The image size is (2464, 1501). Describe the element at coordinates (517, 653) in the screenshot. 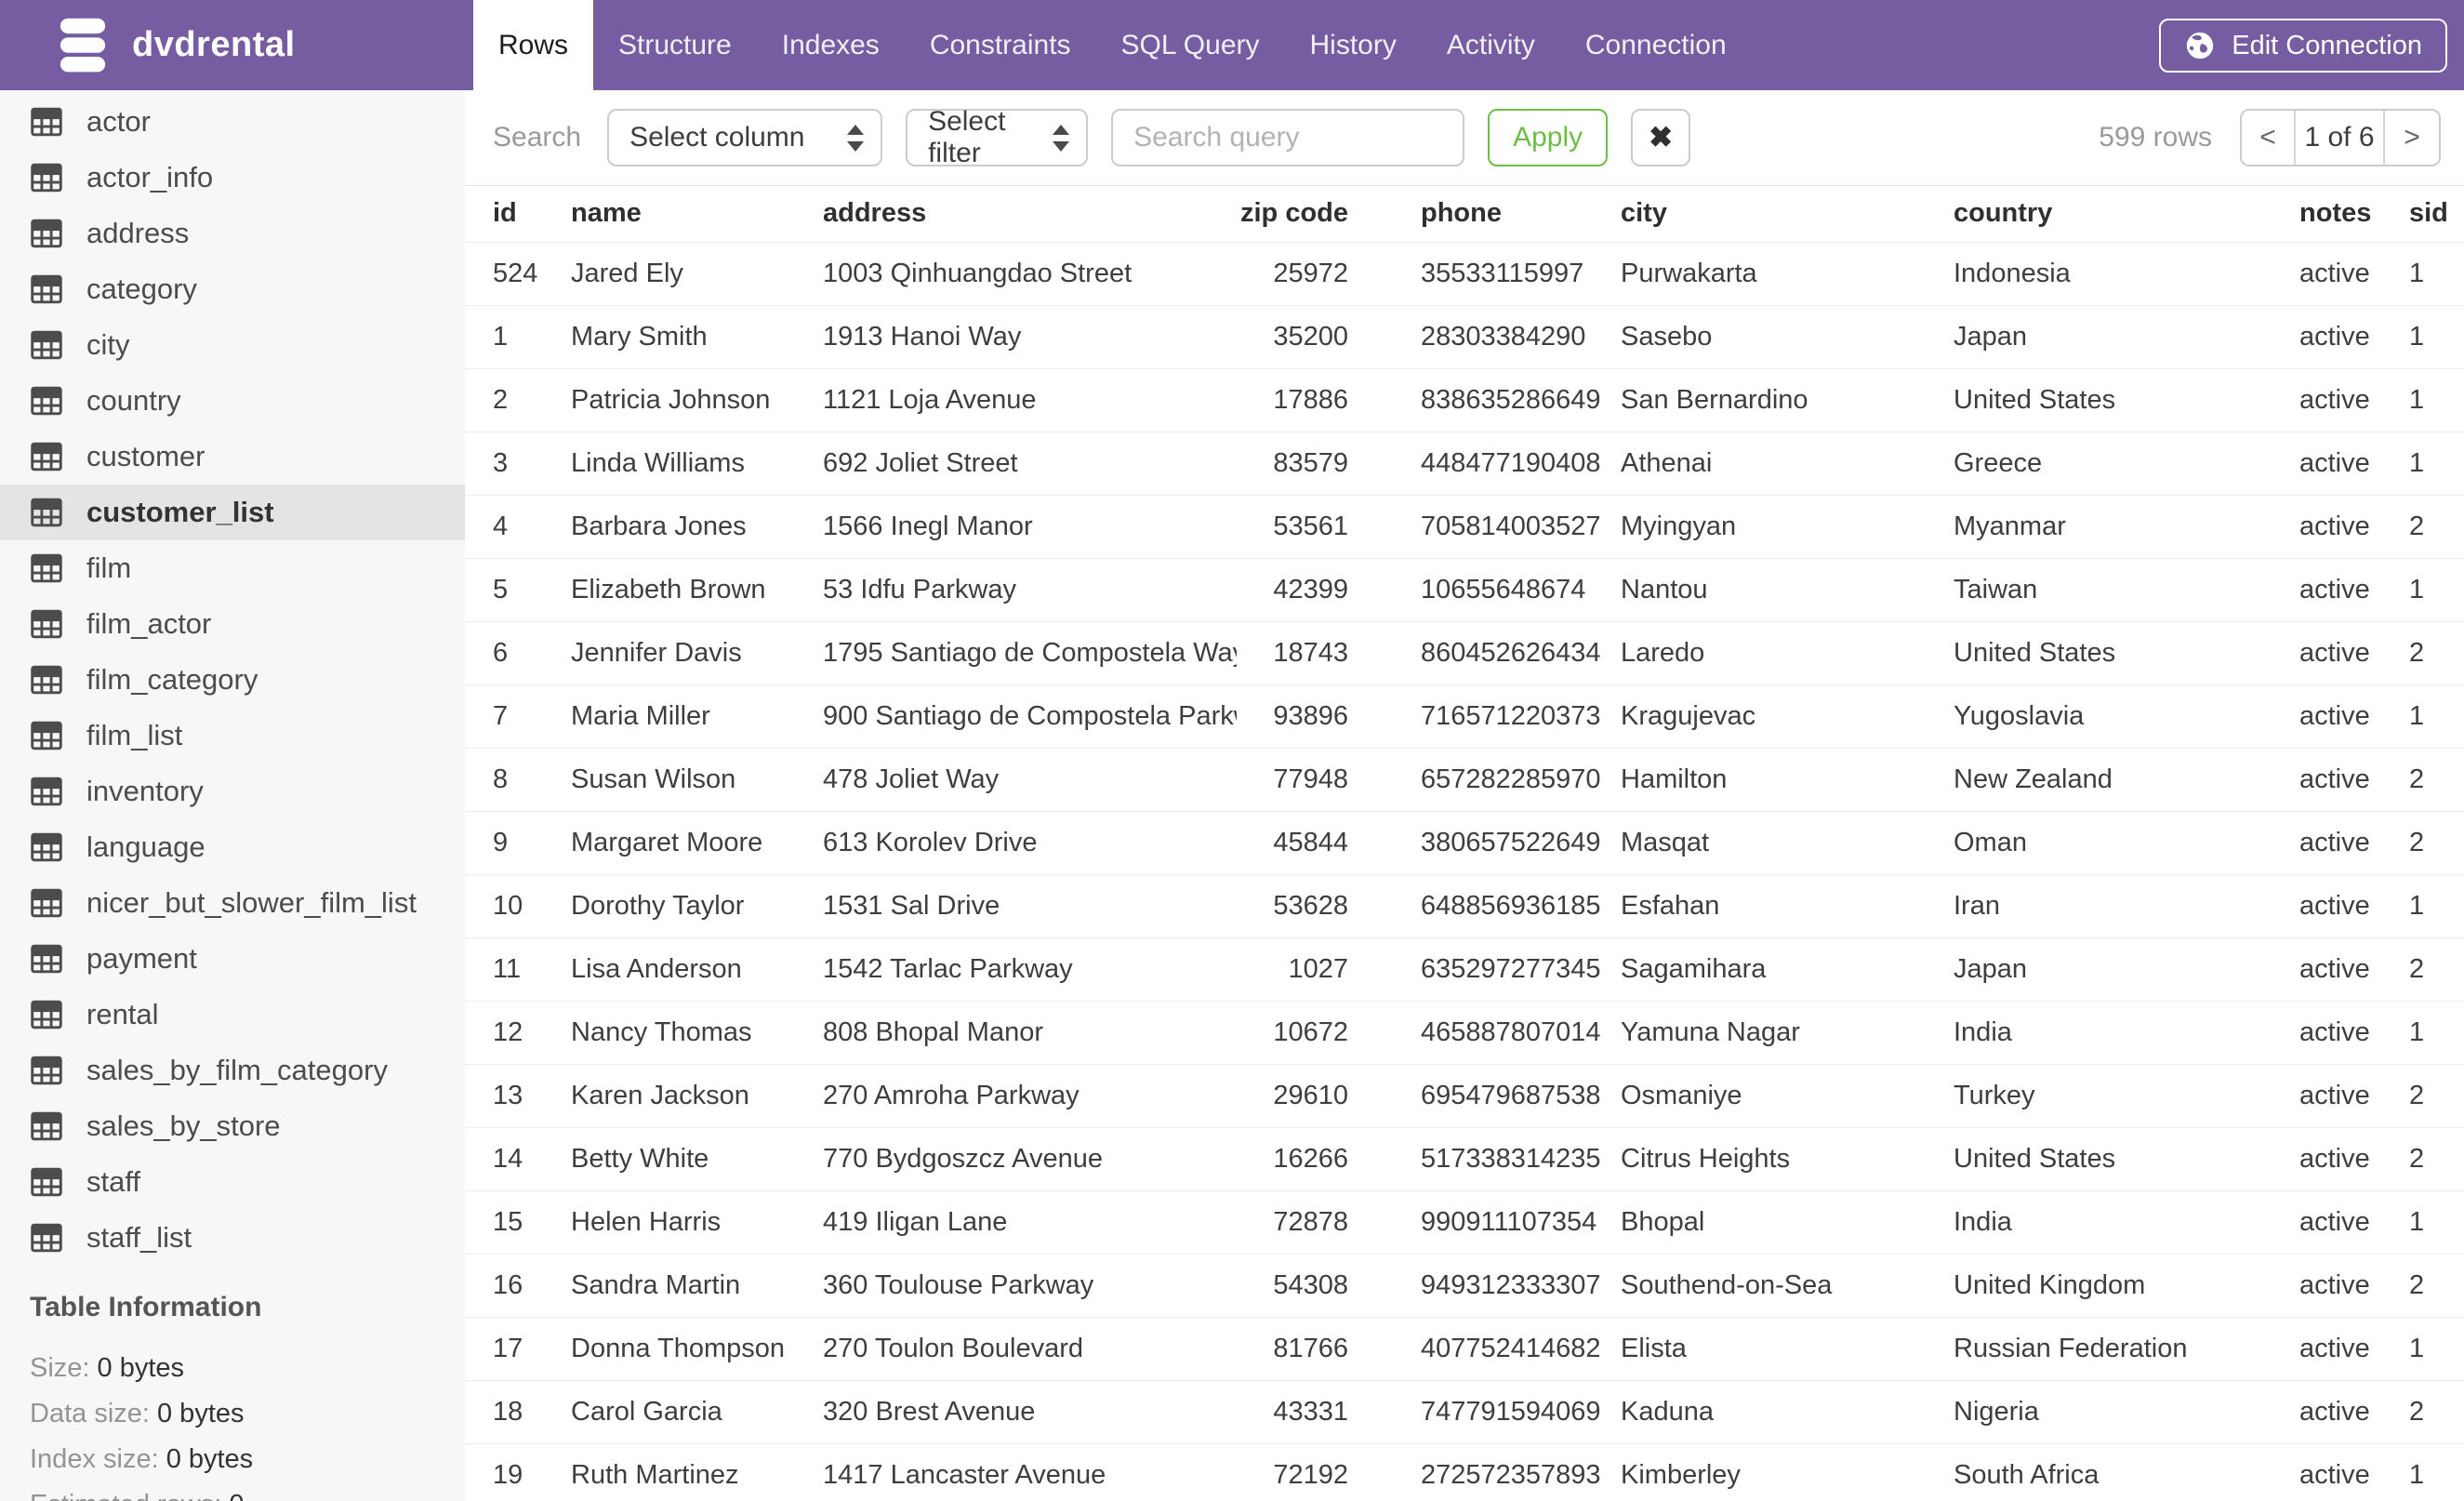

I see `cell-id: 6` at that location.